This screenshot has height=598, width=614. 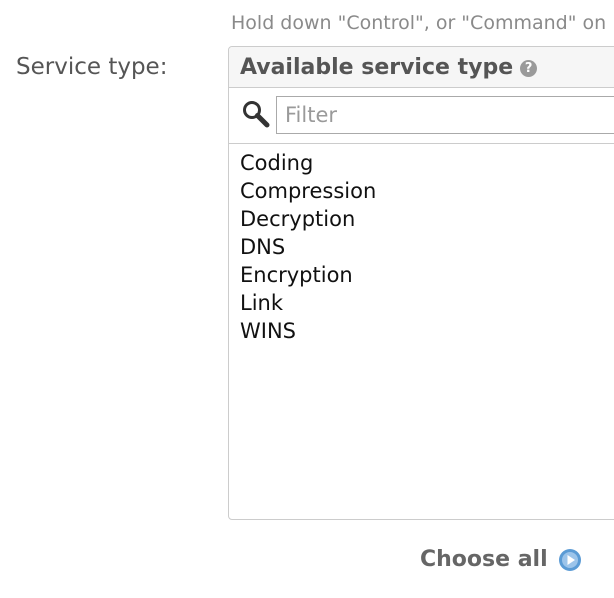 I want to click on filter-row, so click(x=421, y=116).